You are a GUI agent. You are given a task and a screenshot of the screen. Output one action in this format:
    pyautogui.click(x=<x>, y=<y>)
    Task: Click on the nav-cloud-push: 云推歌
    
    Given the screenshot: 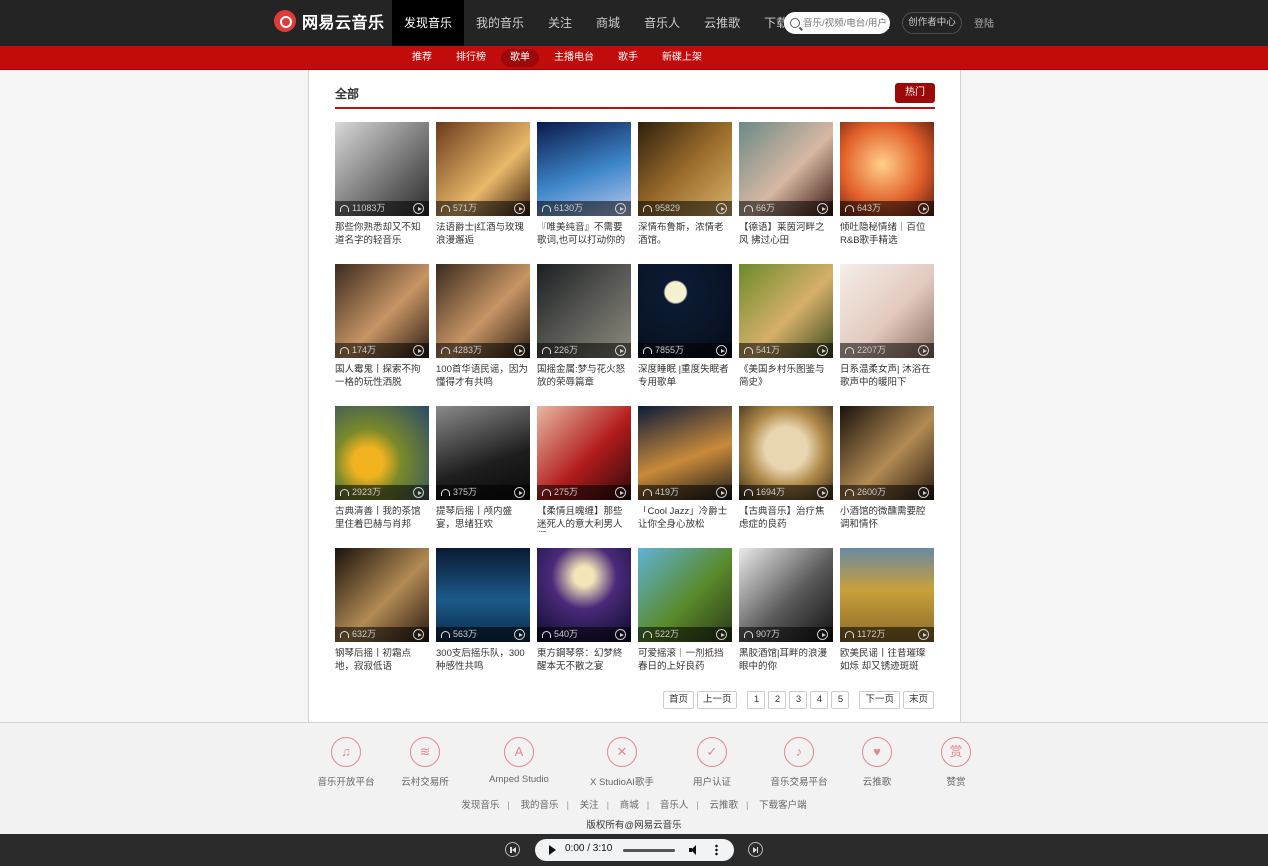 What is the action you would take?
    pyautogui.click(x=722, y=23)
    